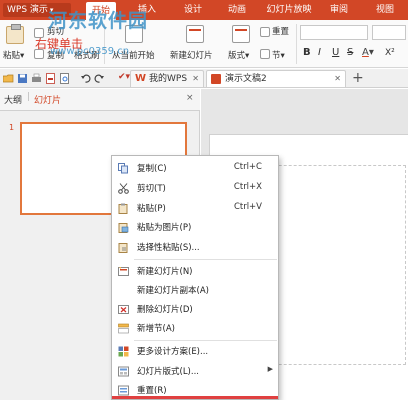 Image resolution: width=408 pixels, height=400 pixels. I want to click on doc-tab-label: 我的WPS, so click(168, 79).